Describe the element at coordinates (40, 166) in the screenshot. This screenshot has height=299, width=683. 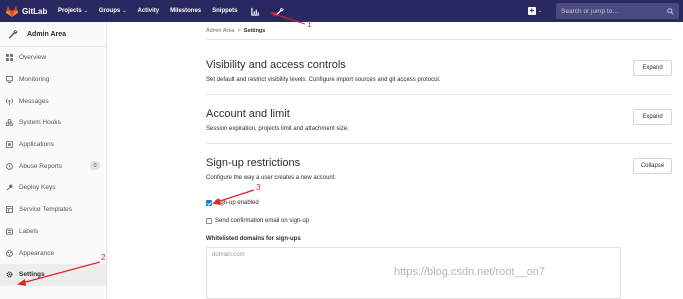
I see `sidebar-item-label: Abuse Reports` at that location.